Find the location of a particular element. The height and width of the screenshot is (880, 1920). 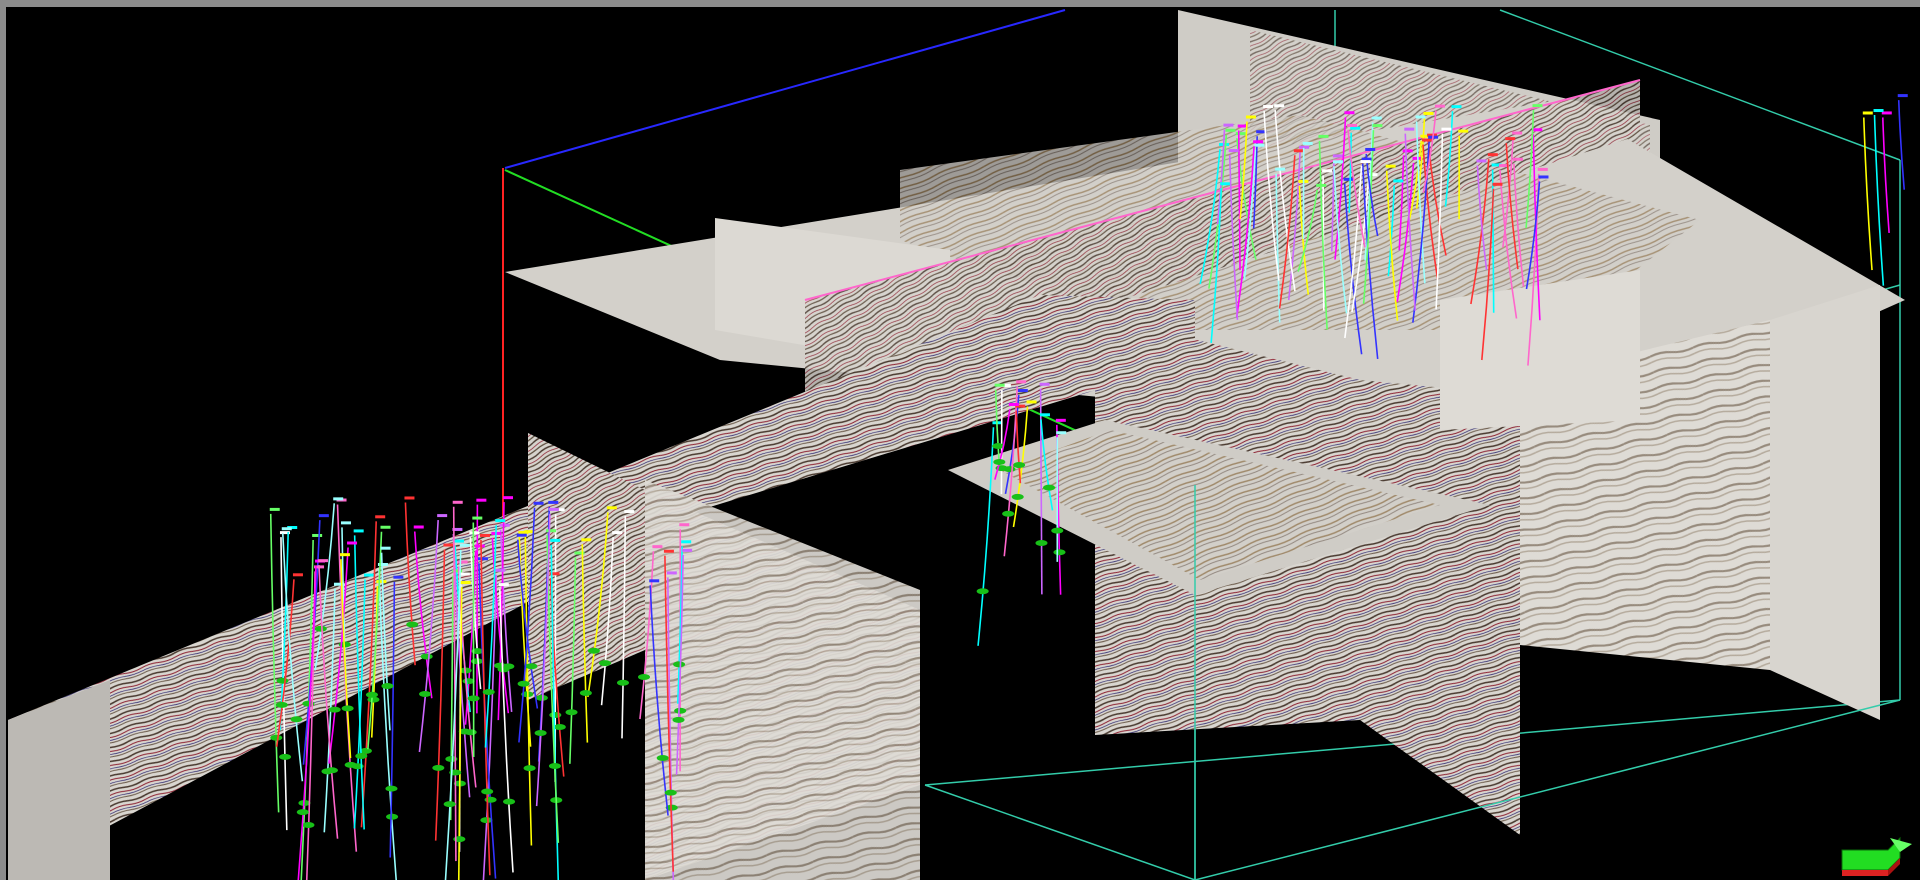

axis-triad-icon is located at coordinates (1877, 852).